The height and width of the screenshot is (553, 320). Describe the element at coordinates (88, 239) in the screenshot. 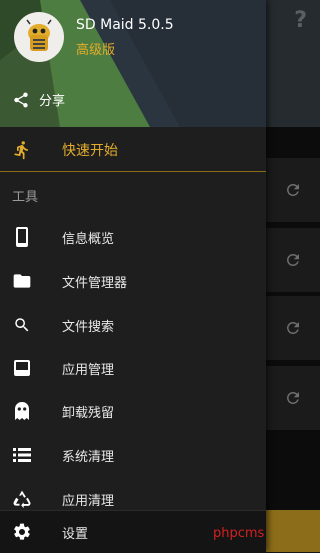

I see `menu-item-label: 信息概览` at that location.